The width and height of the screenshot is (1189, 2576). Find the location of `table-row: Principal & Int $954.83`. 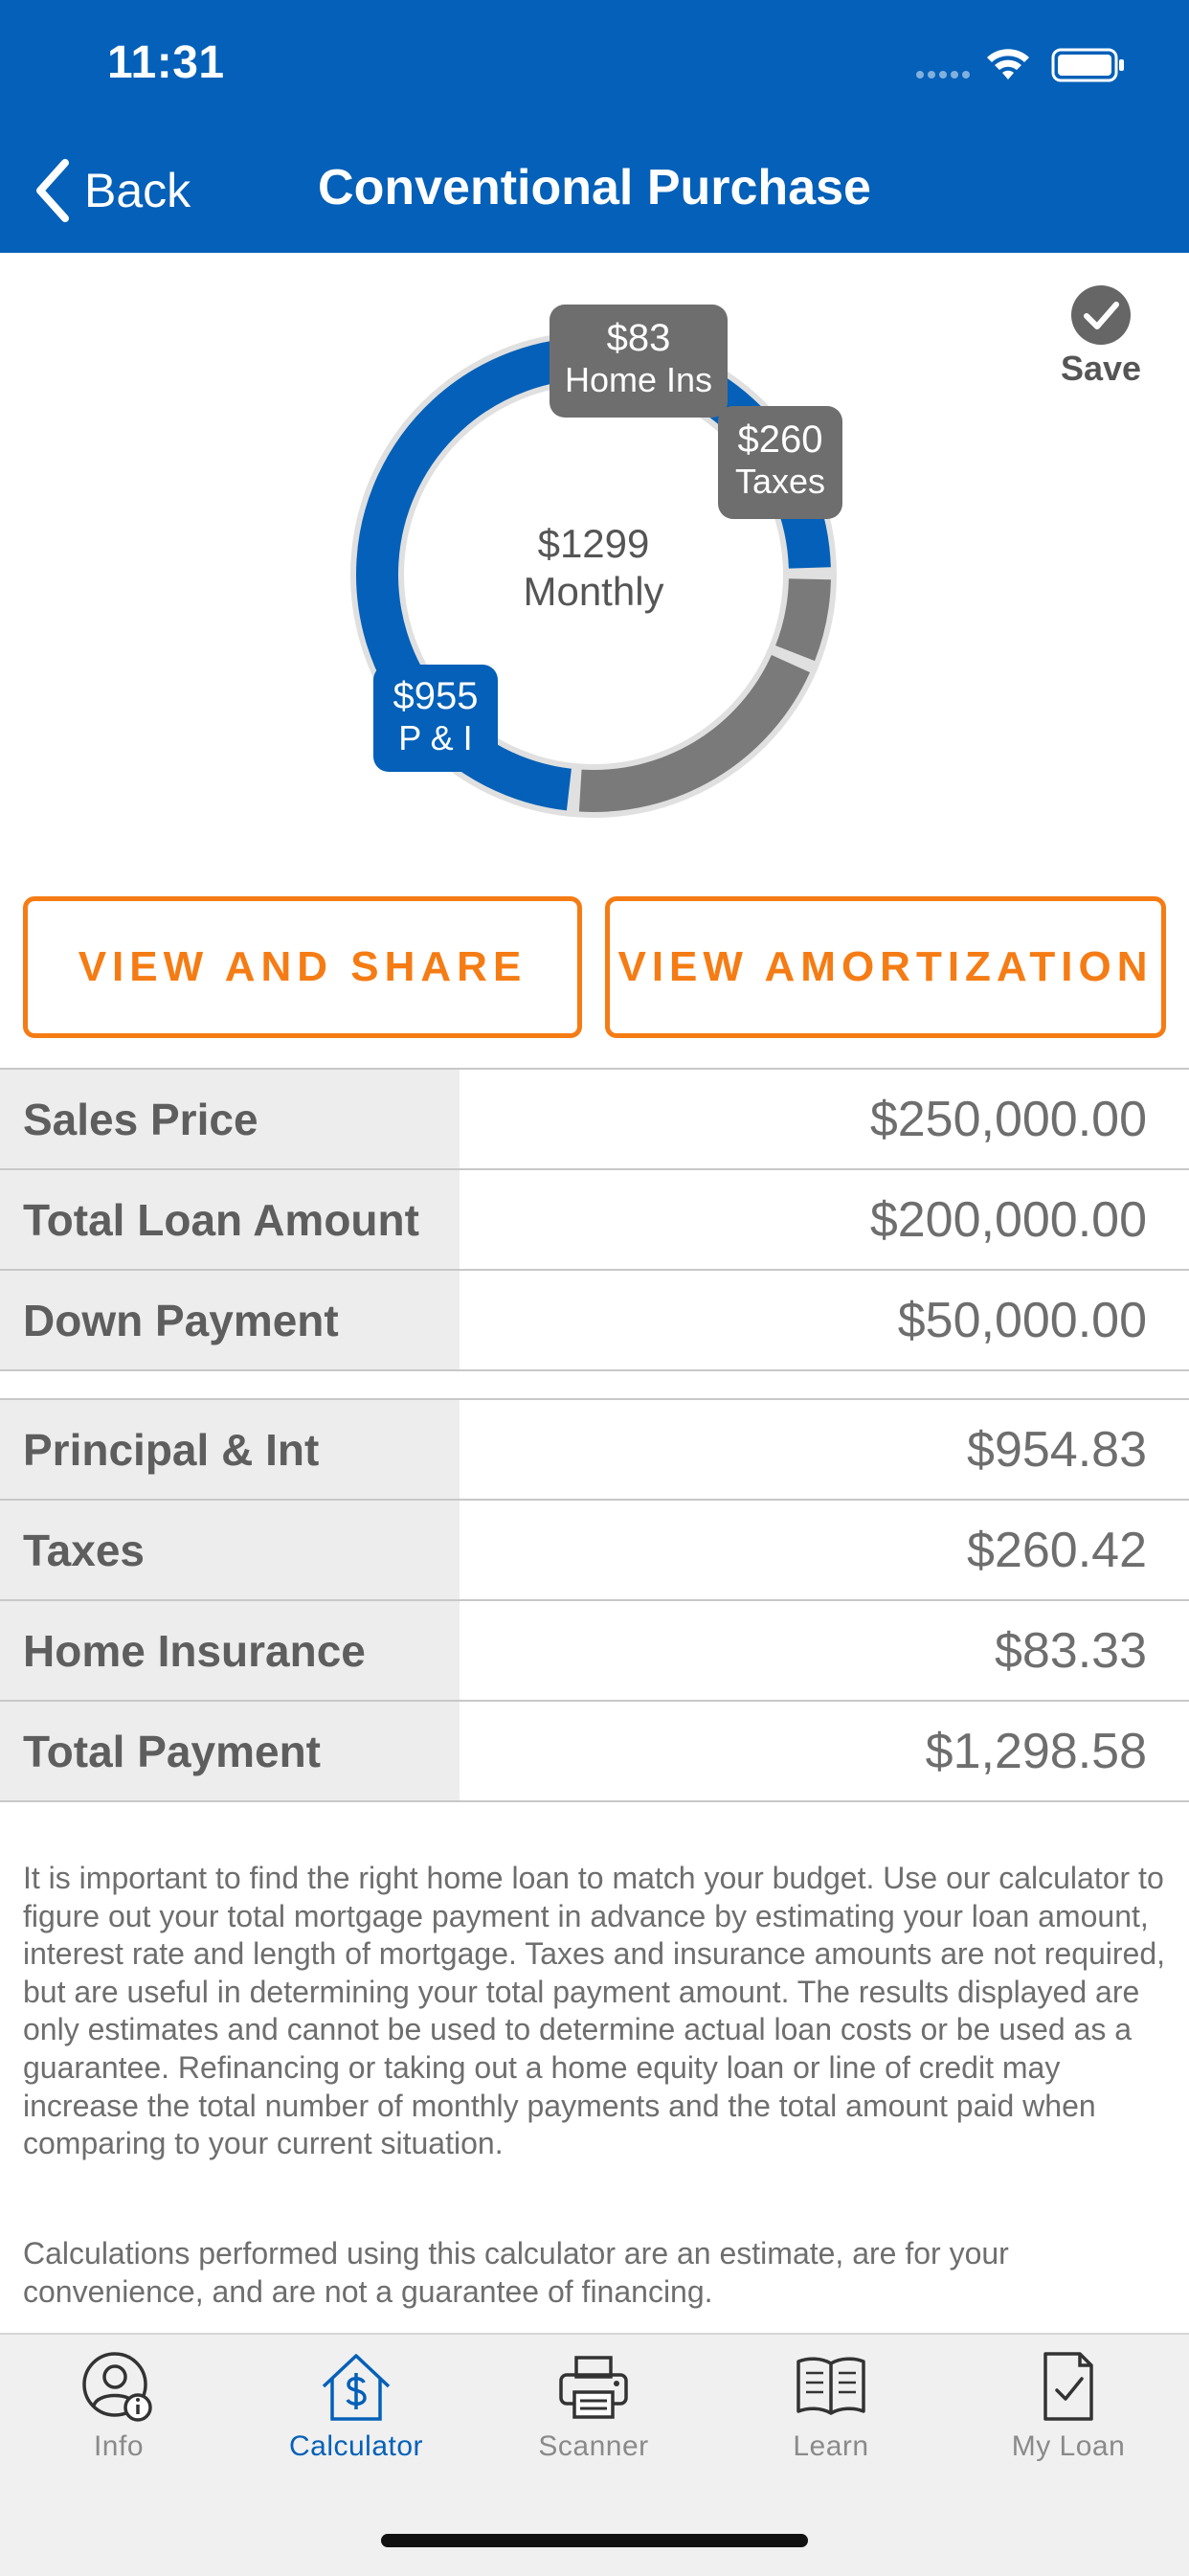

table-row: Principal & Int $954.83 is located at coordinates (594, 1450).